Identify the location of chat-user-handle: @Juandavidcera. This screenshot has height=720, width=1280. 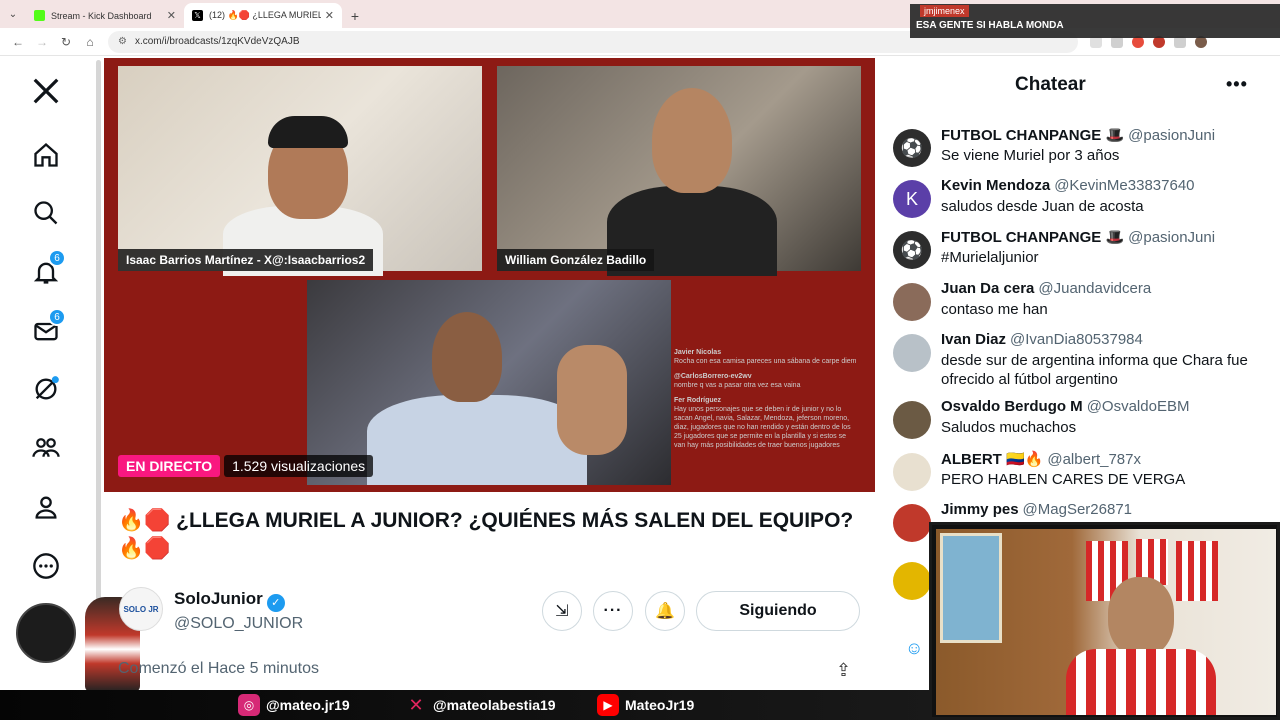
(1094, 288).